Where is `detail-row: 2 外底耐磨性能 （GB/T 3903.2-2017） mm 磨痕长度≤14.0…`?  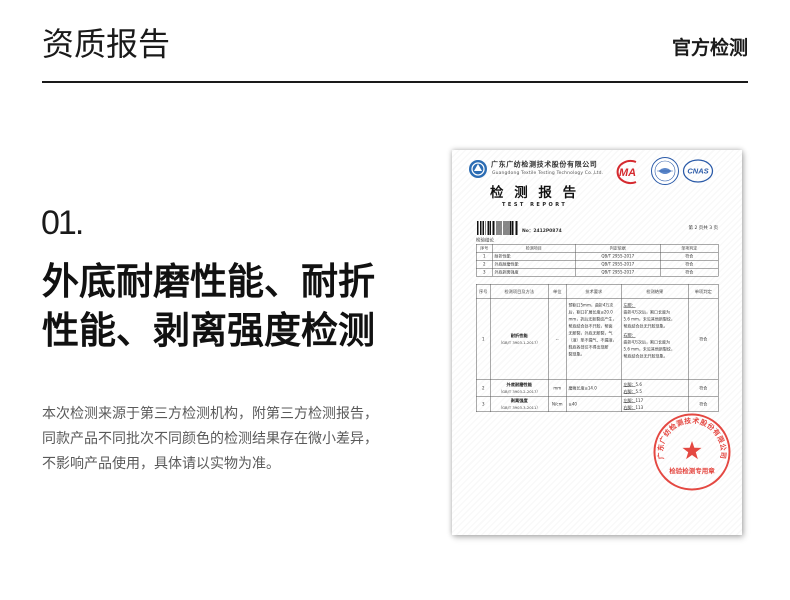 detail-row: 2 外底耐磨性能 （GB/T 3903.2-2017） mm 磨痕长度≤14.0… is located at coordinates (597, 388).